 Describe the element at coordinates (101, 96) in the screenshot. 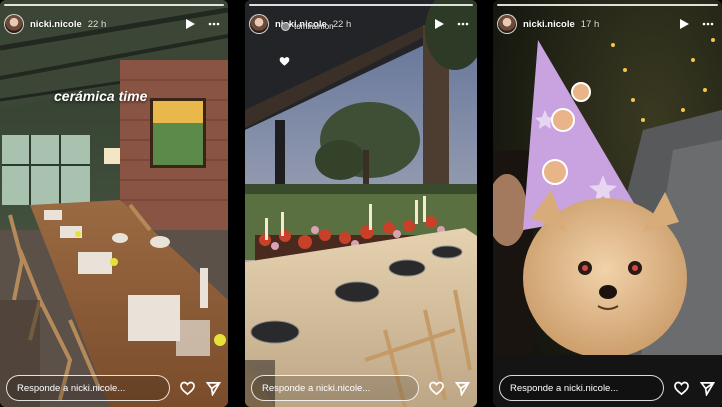

I see `story-caption: cerámica time` at that location.